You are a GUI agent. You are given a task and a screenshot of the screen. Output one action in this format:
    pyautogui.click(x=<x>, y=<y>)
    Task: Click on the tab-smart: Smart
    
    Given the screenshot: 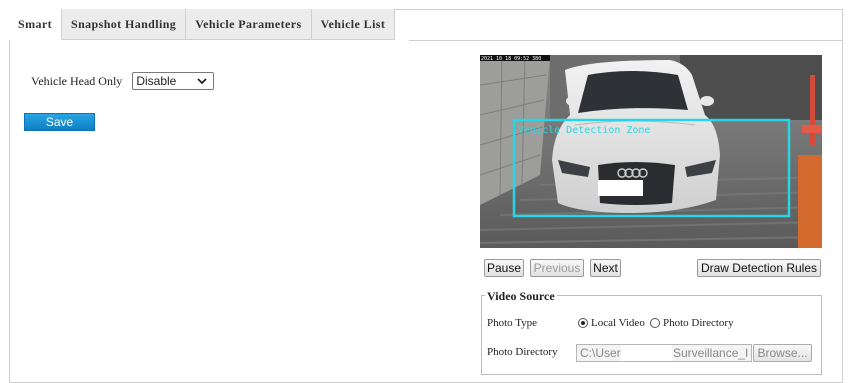 What is the action you would take?
    pyautogui.click(x=35, y=24)
    